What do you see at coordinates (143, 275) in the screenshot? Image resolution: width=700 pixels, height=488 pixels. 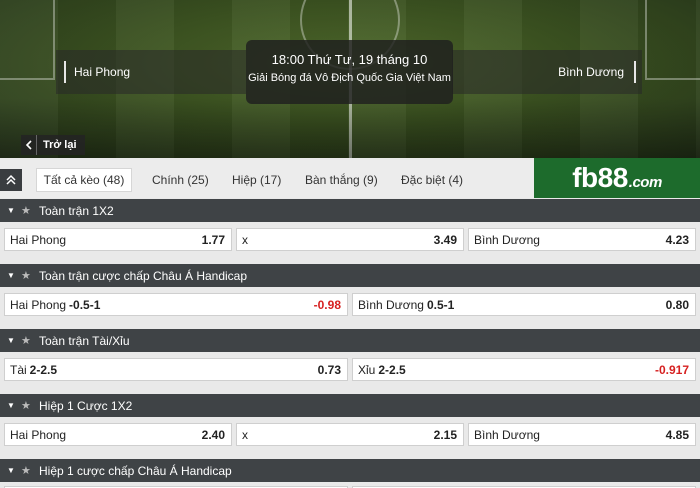 I see `market-title: Toàn trận cược chấp Châu Á Handicap` at bounding box center [143, 275].